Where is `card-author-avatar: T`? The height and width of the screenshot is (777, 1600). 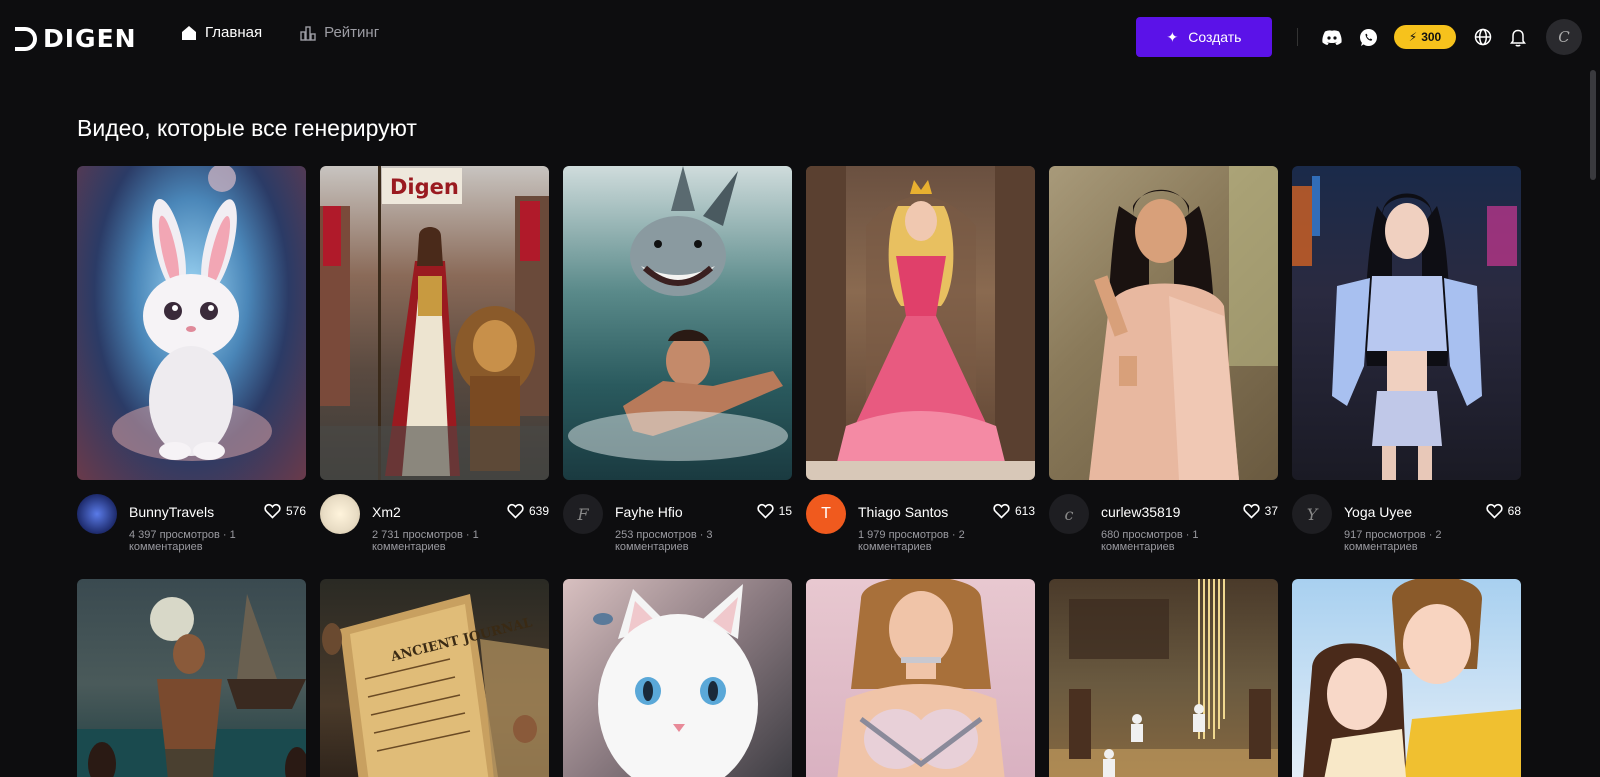
card-author-avatar: T is located at coordinates (826, 514).